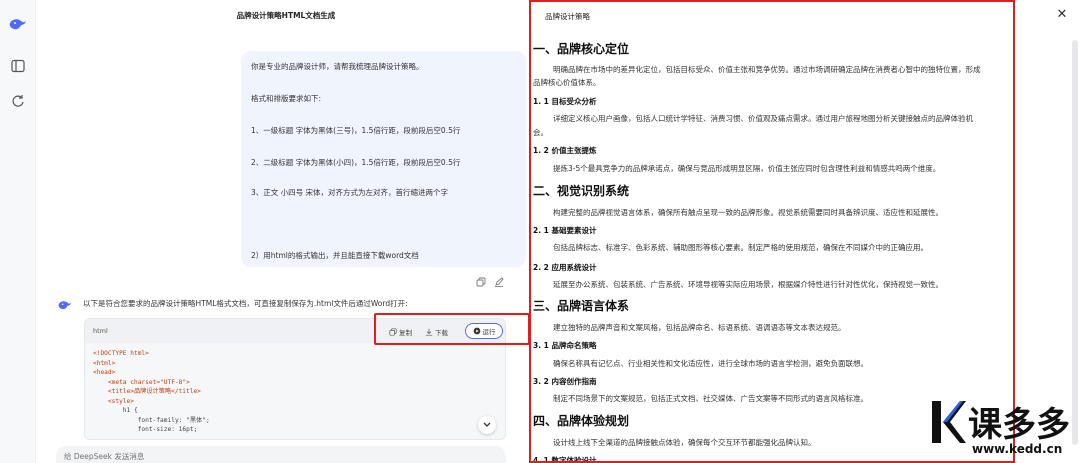 This screenshot has height=463, width=1080. What do you see at coordinates (429, 332) in the screenshot?
I see `download-icon` at bounding box center [429, 332].